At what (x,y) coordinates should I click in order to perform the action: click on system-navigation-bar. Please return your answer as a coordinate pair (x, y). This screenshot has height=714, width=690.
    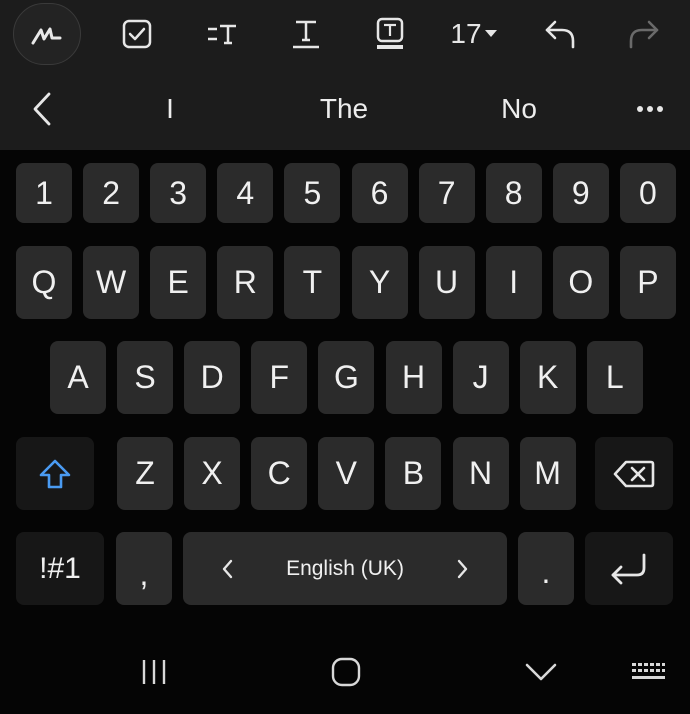
    Looking at the image, I should click on (345, 672).